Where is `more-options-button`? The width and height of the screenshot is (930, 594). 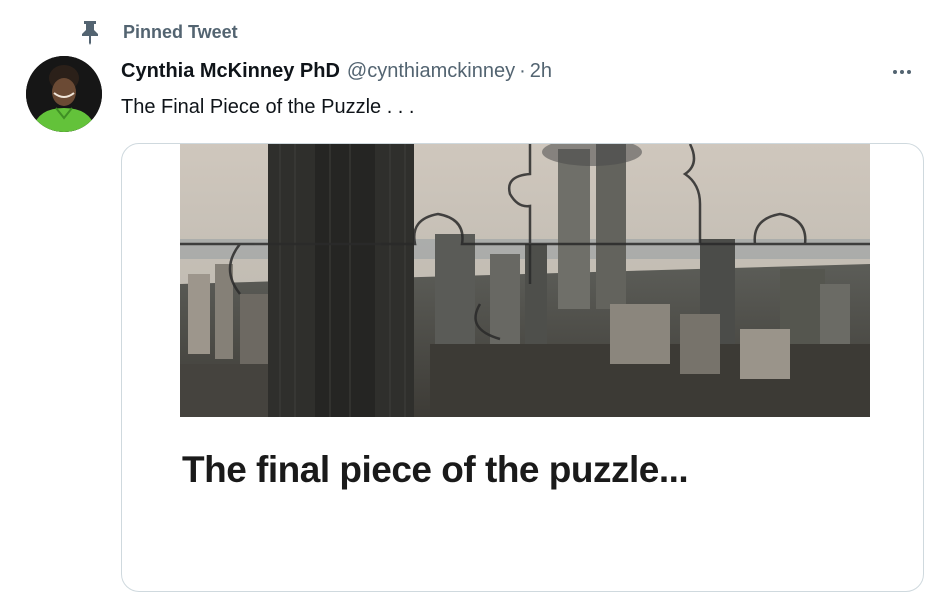
more-options-button is located at coordinates (902, 72).